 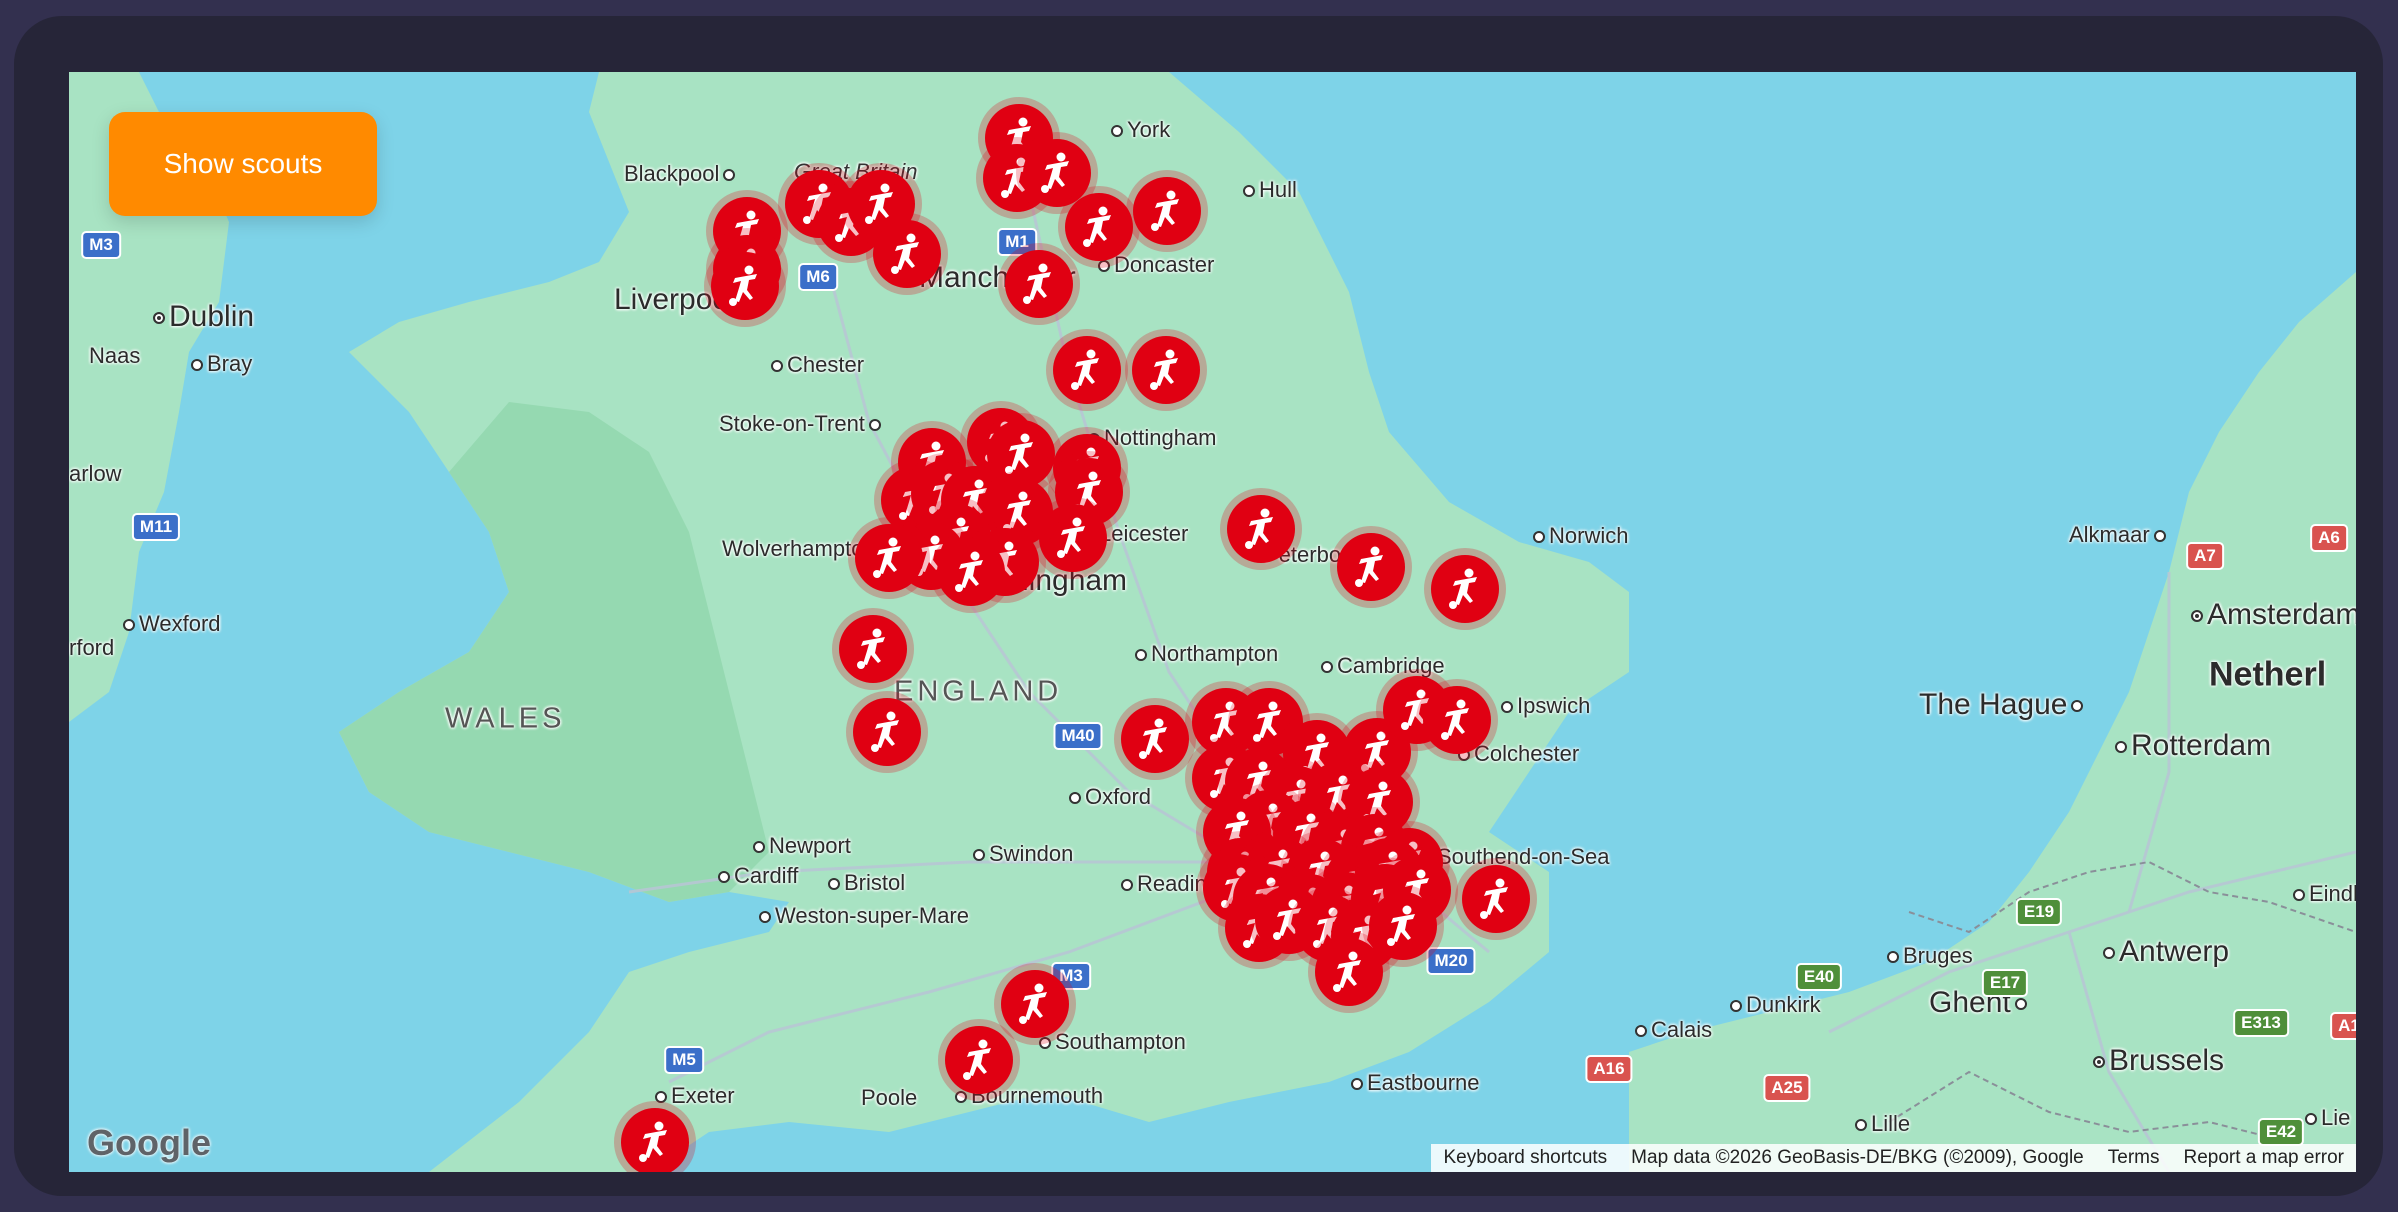 What do you see at coordinates (1413, 1083) in the screenshot?
I see `place-label: Eastbourne` at bounding box center [1413, 1083].